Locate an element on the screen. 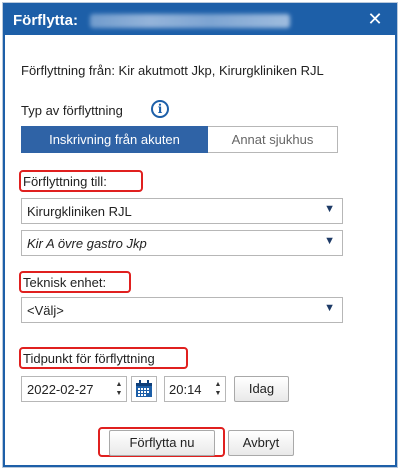  move-type-segmented-control: Inskrivning från akuten Annat sjukhus is located at coordinates (179, 139).